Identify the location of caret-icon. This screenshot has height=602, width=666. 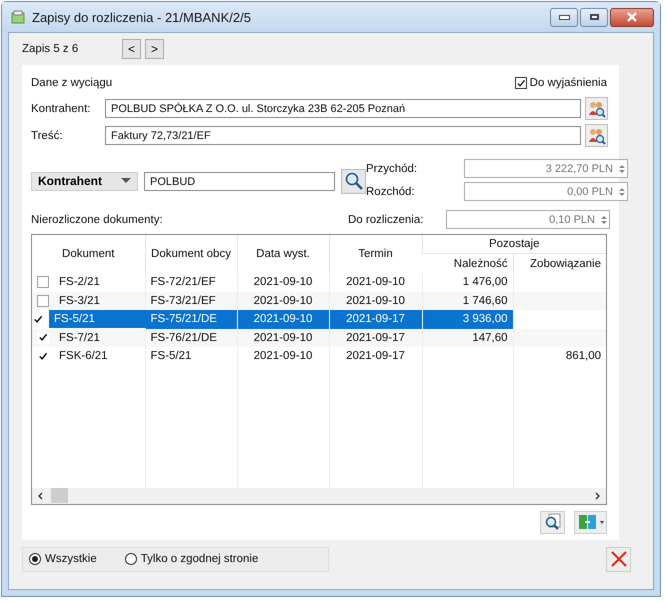
(126, 181).